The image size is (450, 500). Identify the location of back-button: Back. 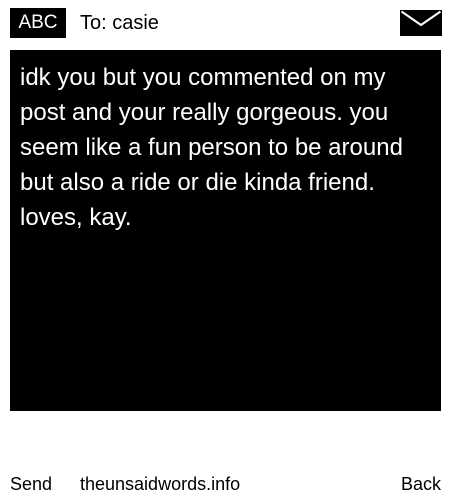
(421, 484).